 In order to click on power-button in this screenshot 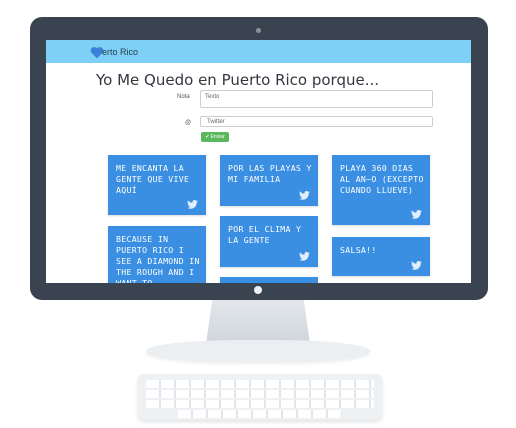, I will do `click(258, 290)`.